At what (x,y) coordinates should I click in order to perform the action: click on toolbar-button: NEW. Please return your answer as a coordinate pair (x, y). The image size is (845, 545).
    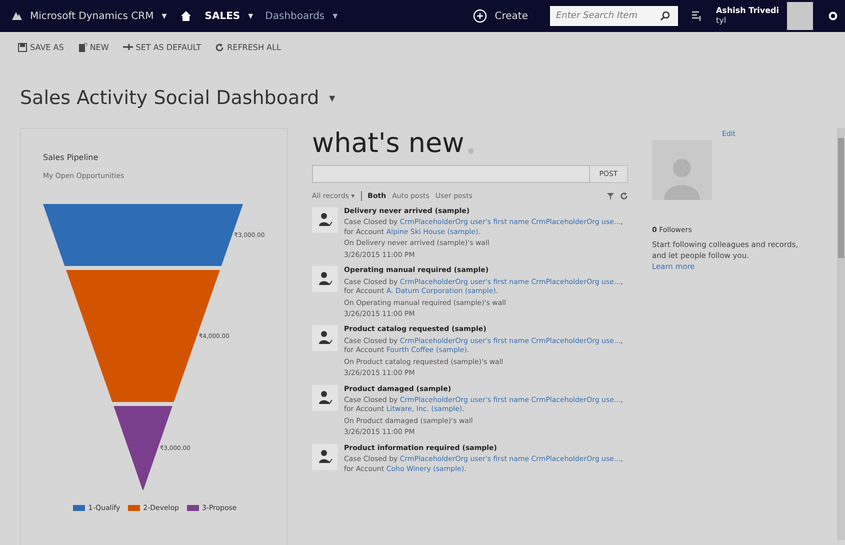
    Looking at the image, I should click on (93, 47).